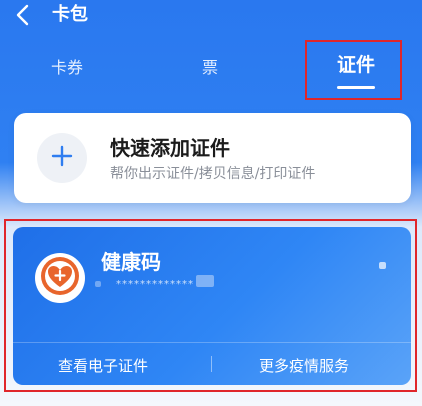 Image resolution: width=422 pixels, height=406 pixels. What do you see at coordinates (103, 366) in the screenshot?
I see `view-e-certificate-button: 查看电子证件` at bounding box center [103, 366].